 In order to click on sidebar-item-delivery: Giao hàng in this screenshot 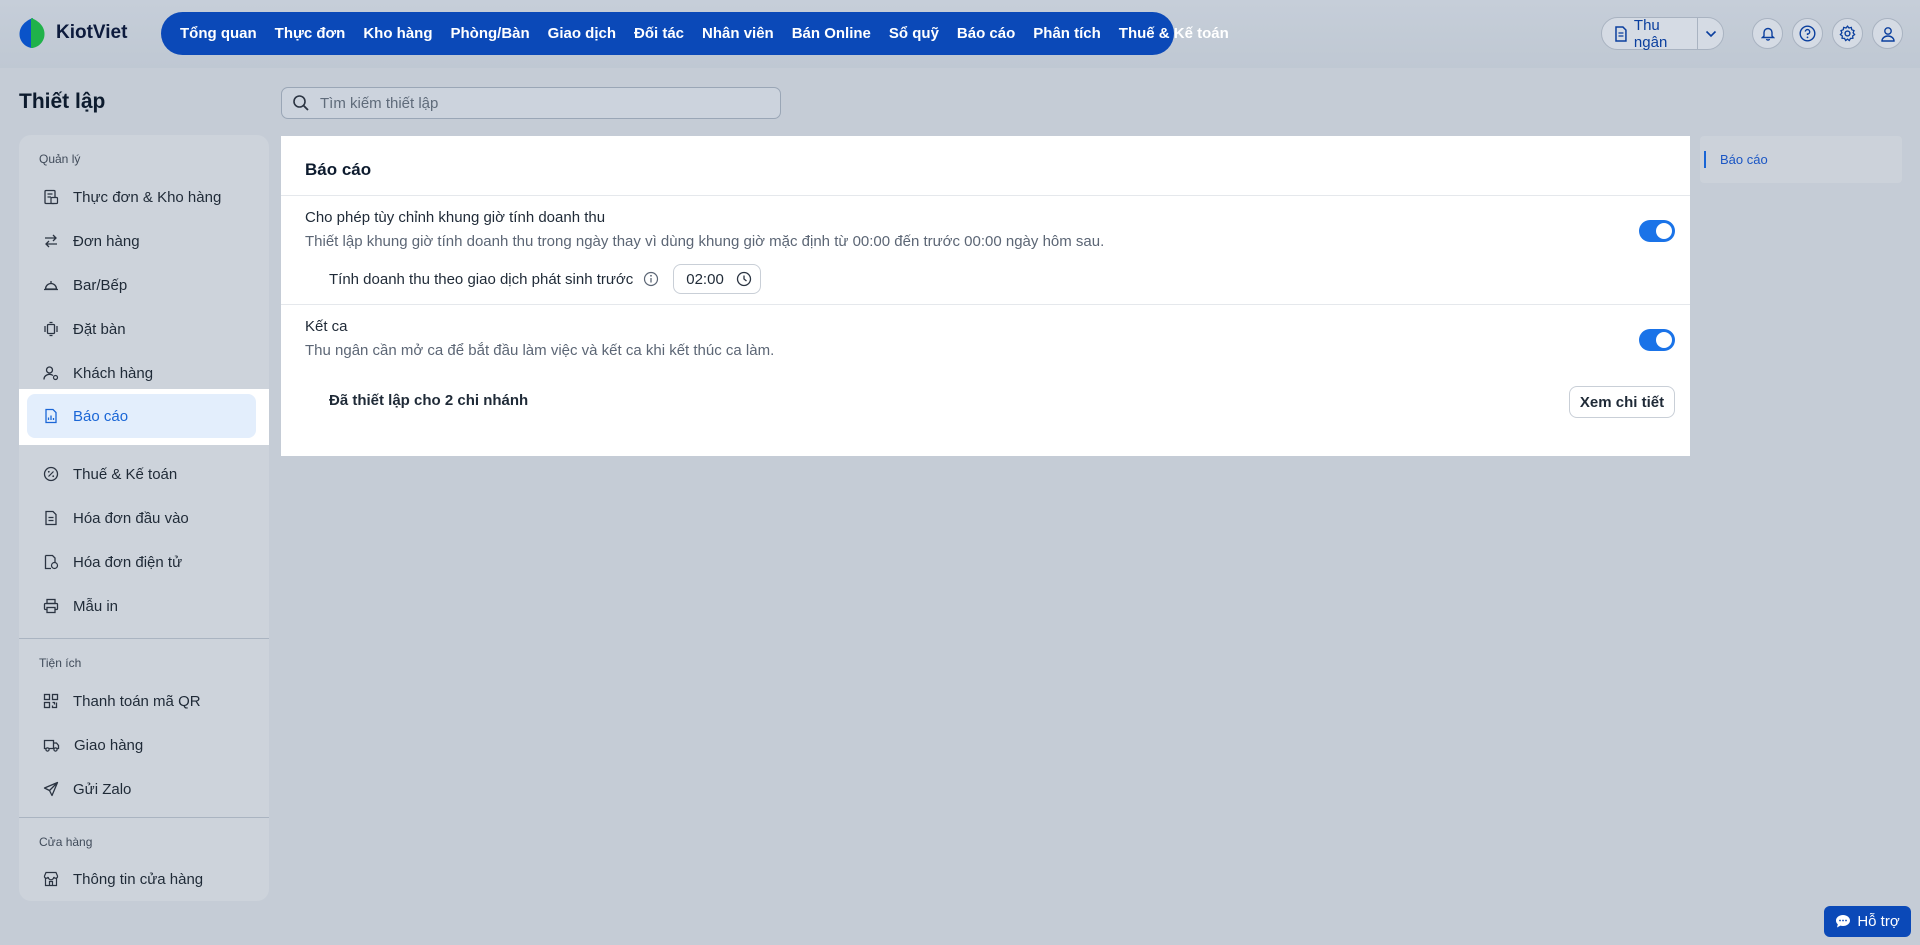, I will do `click(141, 745)`.